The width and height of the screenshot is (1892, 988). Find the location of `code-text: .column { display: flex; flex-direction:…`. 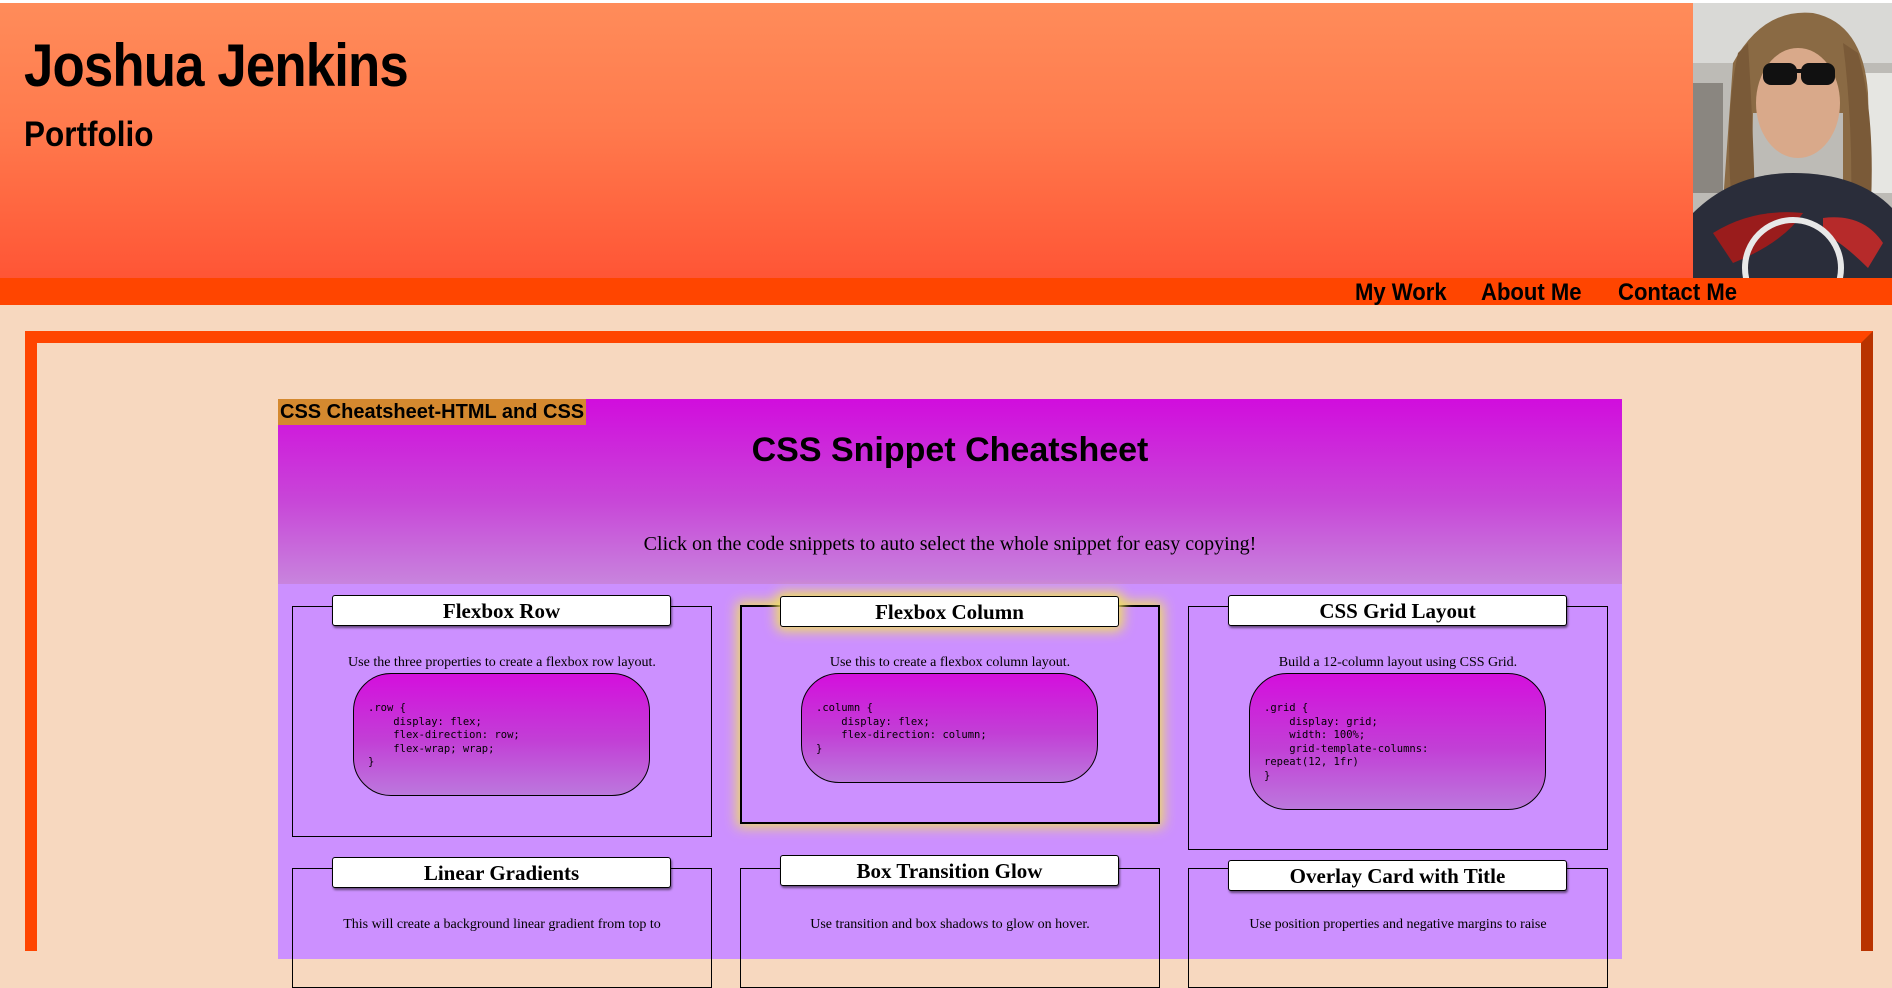

code-text: .column { display: flex; flex-direction:… is located at coordinates (901, 728).